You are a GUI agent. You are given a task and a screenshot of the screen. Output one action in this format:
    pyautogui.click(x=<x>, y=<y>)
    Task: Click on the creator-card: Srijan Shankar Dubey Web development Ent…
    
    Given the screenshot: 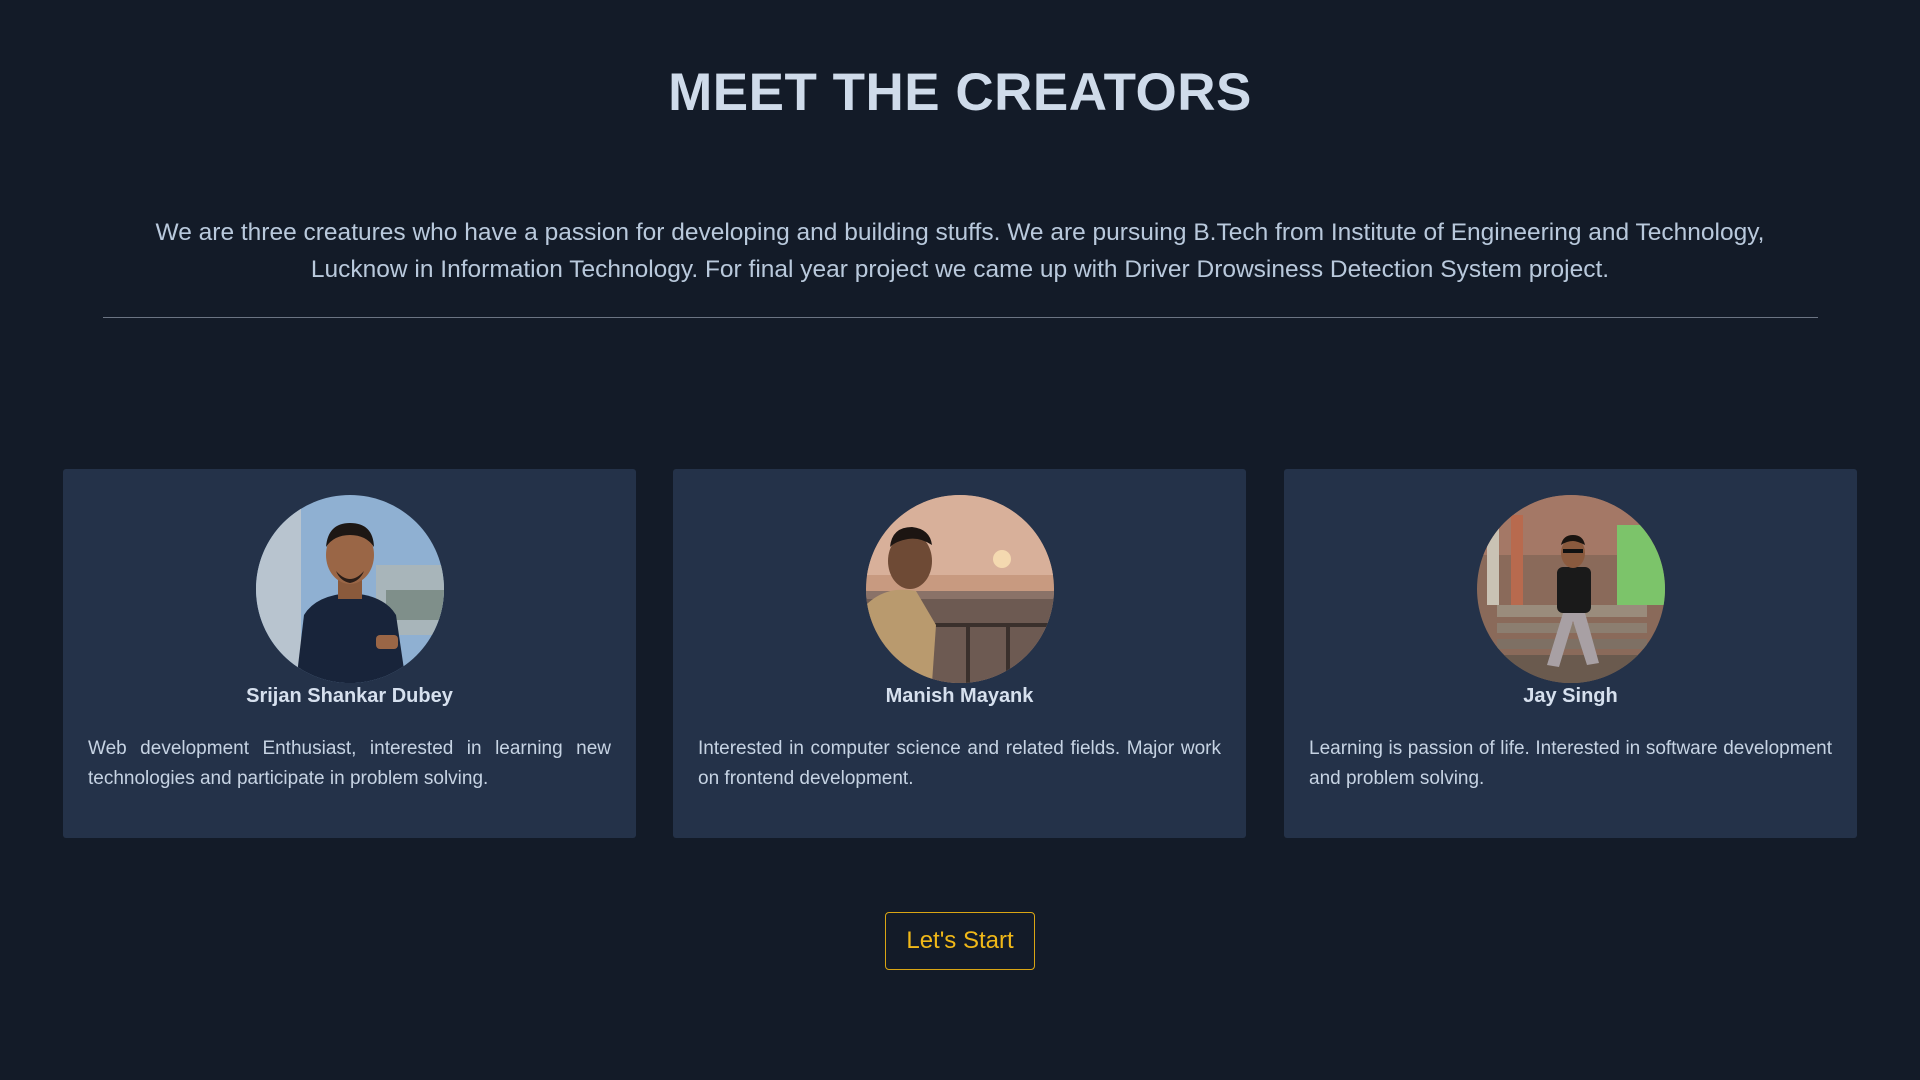 What is the action you would take?
    pyautogui.click(x=349, y=653)
    